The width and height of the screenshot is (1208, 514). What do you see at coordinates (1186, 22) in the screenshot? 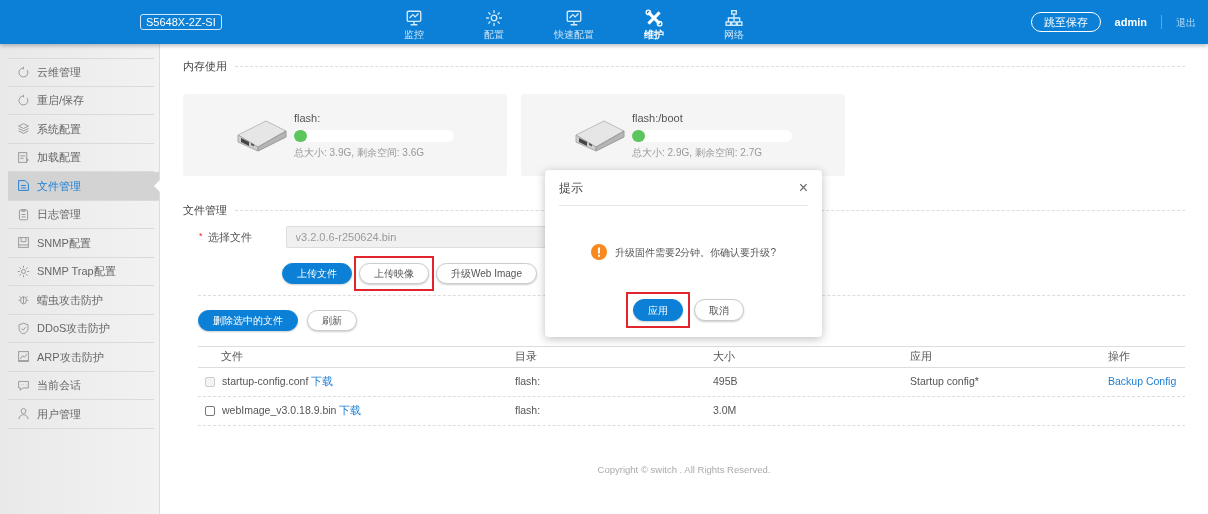
I see `logout-link: 退出` at bounding box center [1186, 22].